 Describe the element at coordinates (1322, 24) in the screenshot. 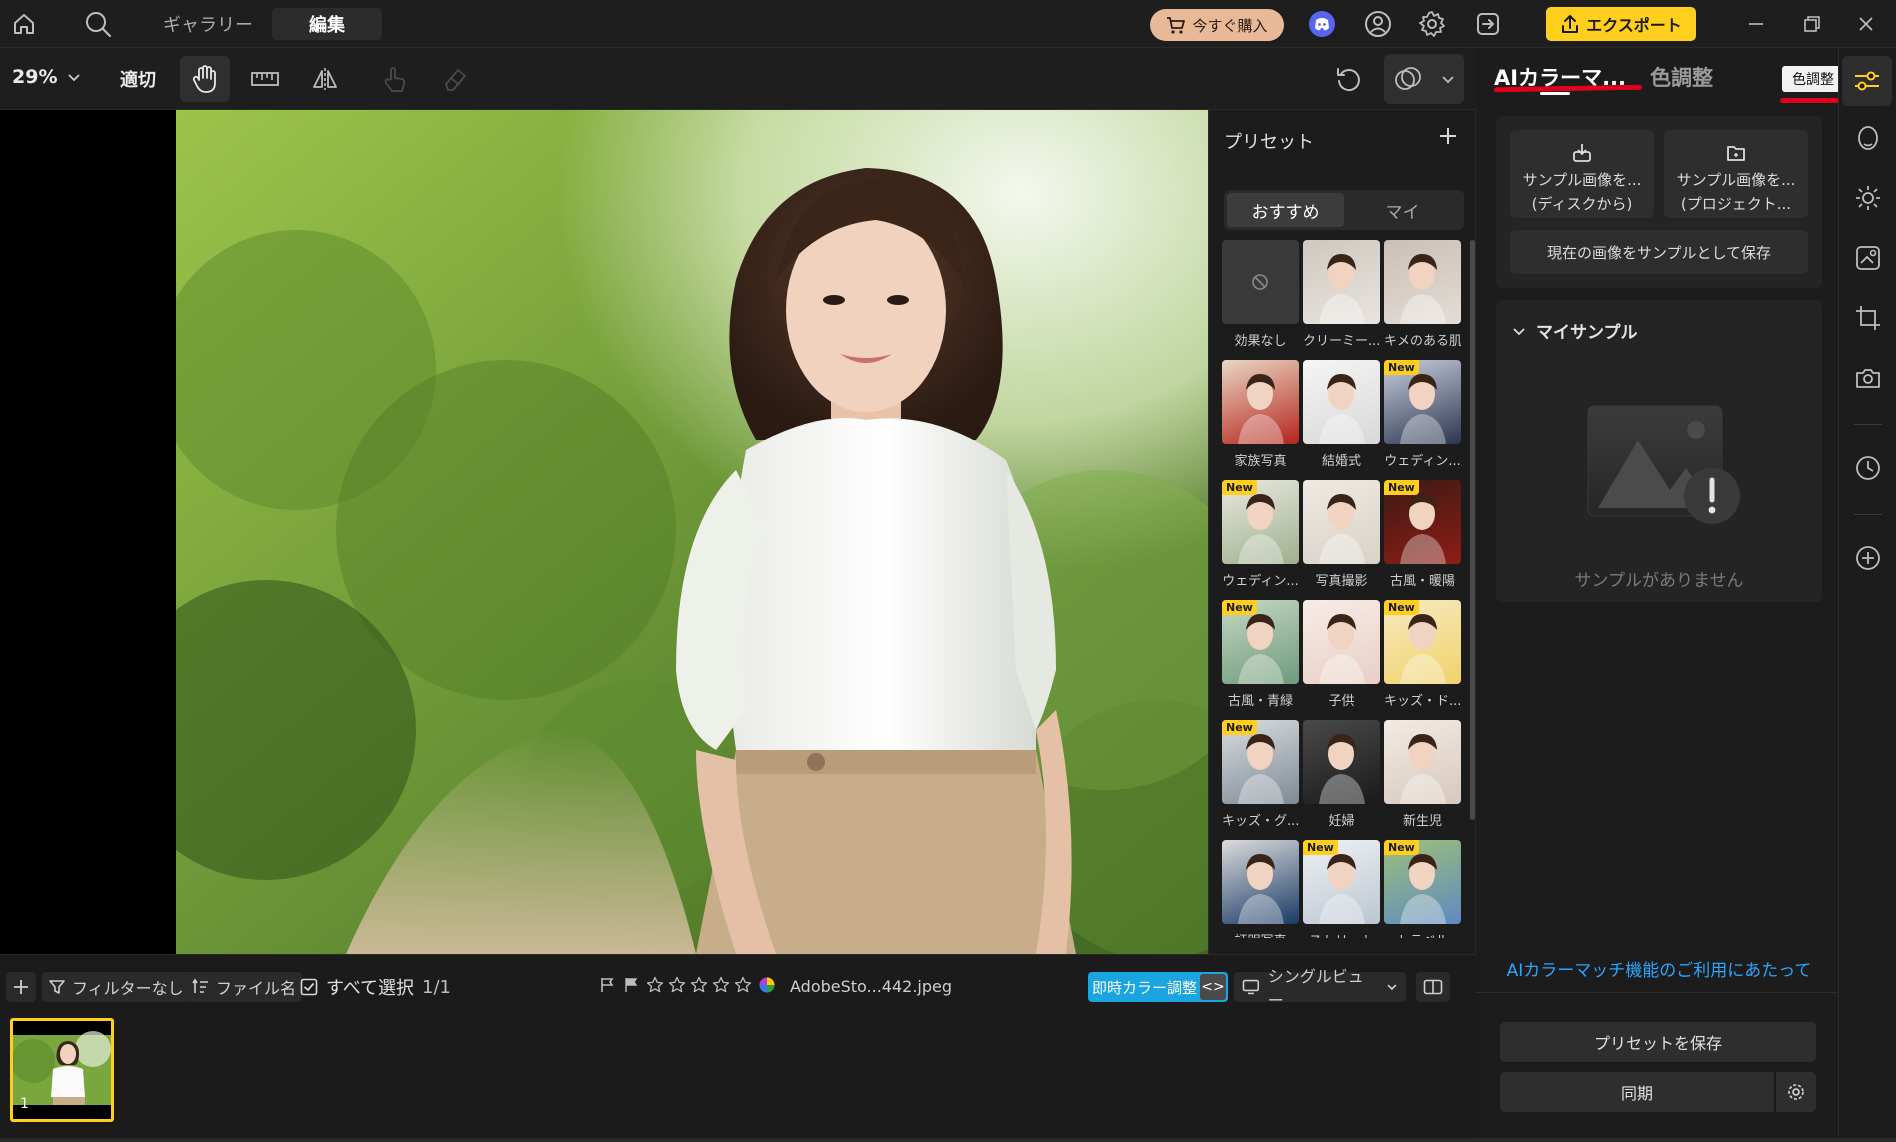

I see `discord-icon` at that location.